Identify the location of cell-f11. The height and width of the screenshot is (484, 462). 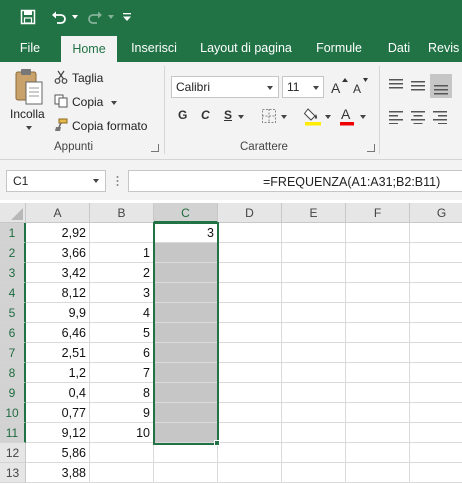
(378, 433).